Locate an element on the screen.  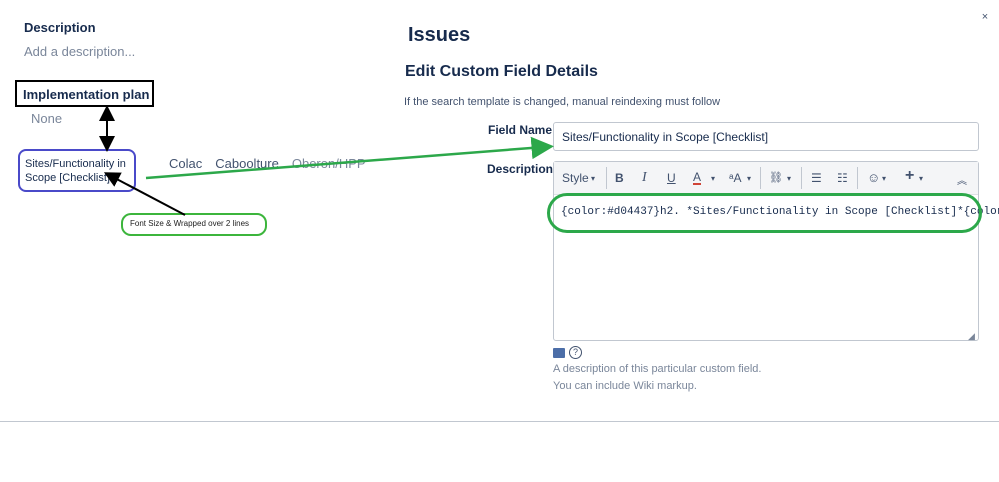
tag-colac: Colac is located at coordinates (185, 163).